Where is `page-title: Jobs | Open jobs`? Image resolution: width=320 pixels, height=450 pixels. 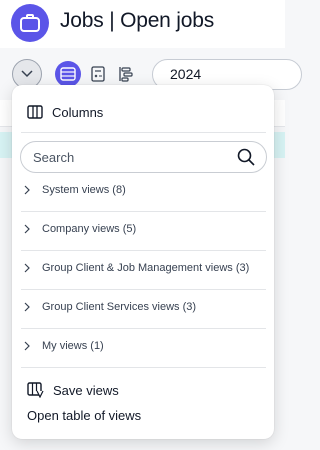 page-title: Jobs | Open jobs is located at coordinates (137, 20).